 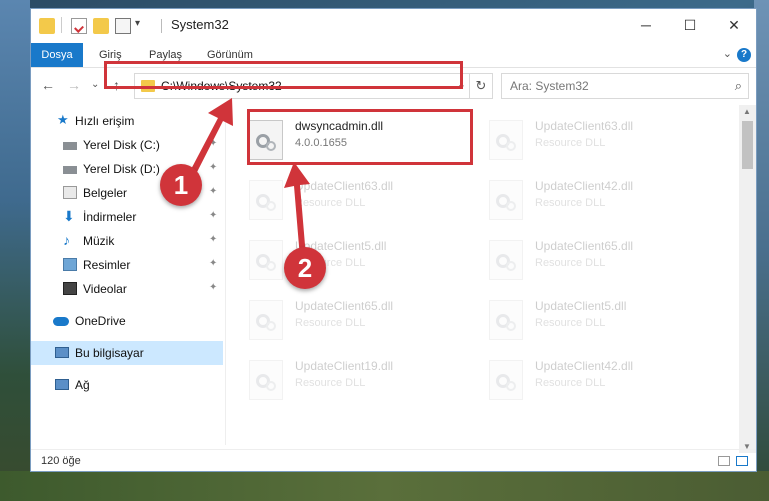 What do you see at coordinates (181, 185) in the screenshot?
I see `step-one-badge: 1` at bounding box center [181, 185].